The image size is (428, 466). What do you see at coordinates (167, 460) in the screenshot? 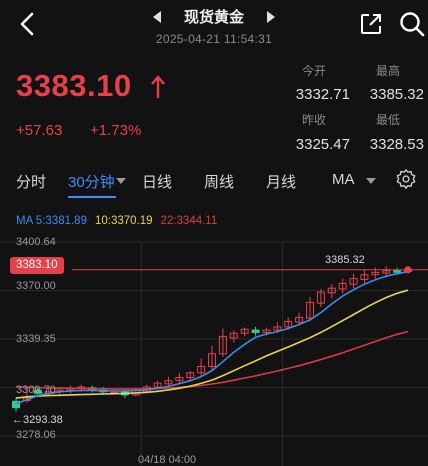
I see `x-axis-time-label: 04/18 04:00` at bounding box center [167, 460].